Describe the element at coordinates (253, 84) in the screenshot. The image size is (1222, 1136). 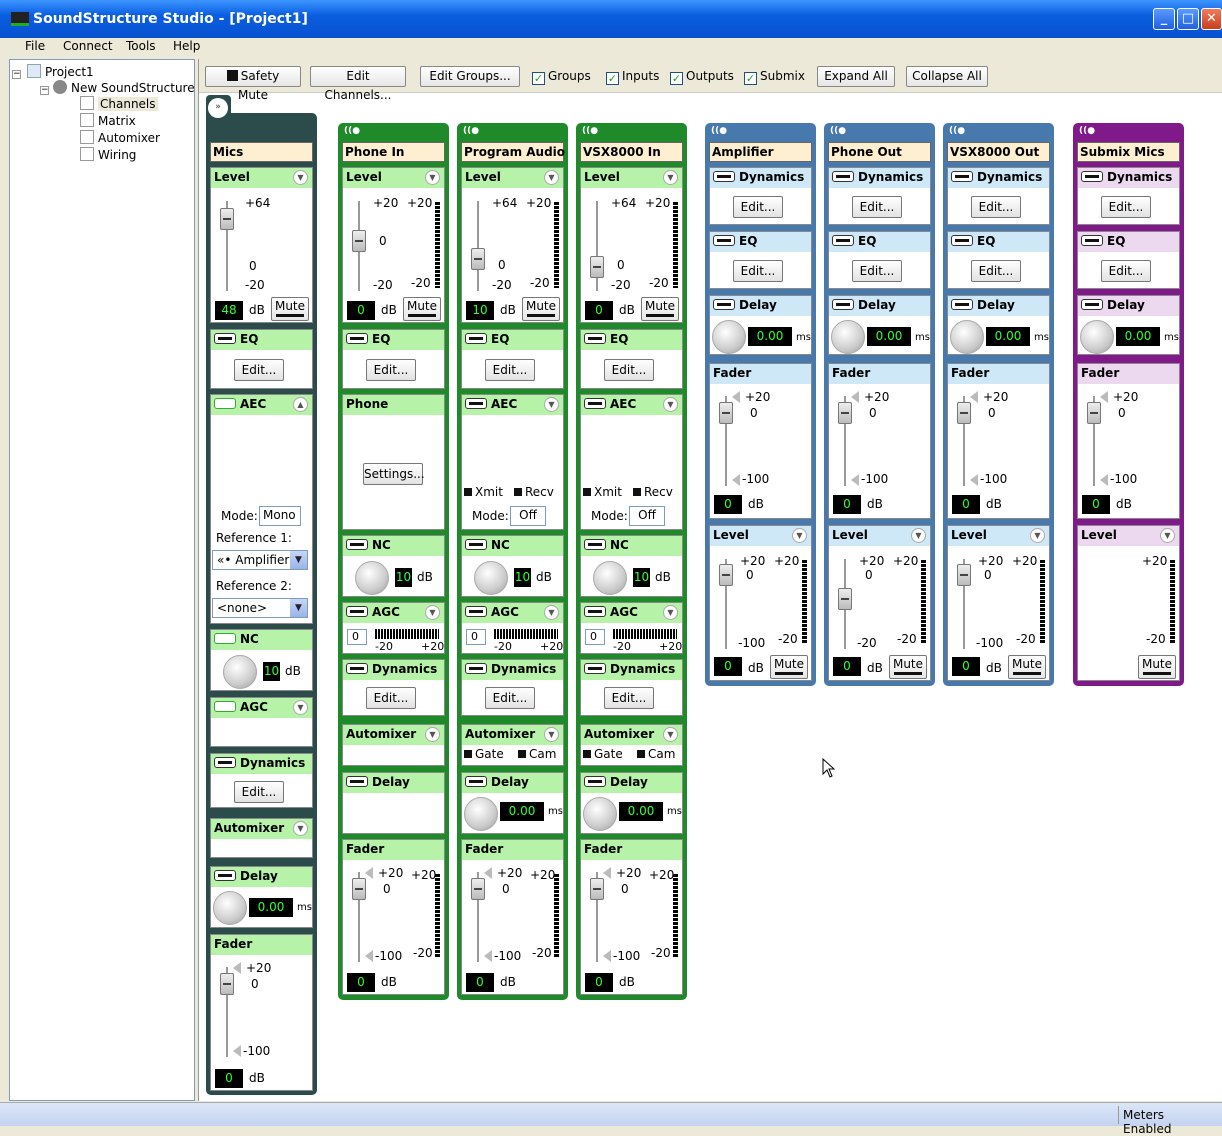
I see `safety-mute-button: Safety Mute` at that location.